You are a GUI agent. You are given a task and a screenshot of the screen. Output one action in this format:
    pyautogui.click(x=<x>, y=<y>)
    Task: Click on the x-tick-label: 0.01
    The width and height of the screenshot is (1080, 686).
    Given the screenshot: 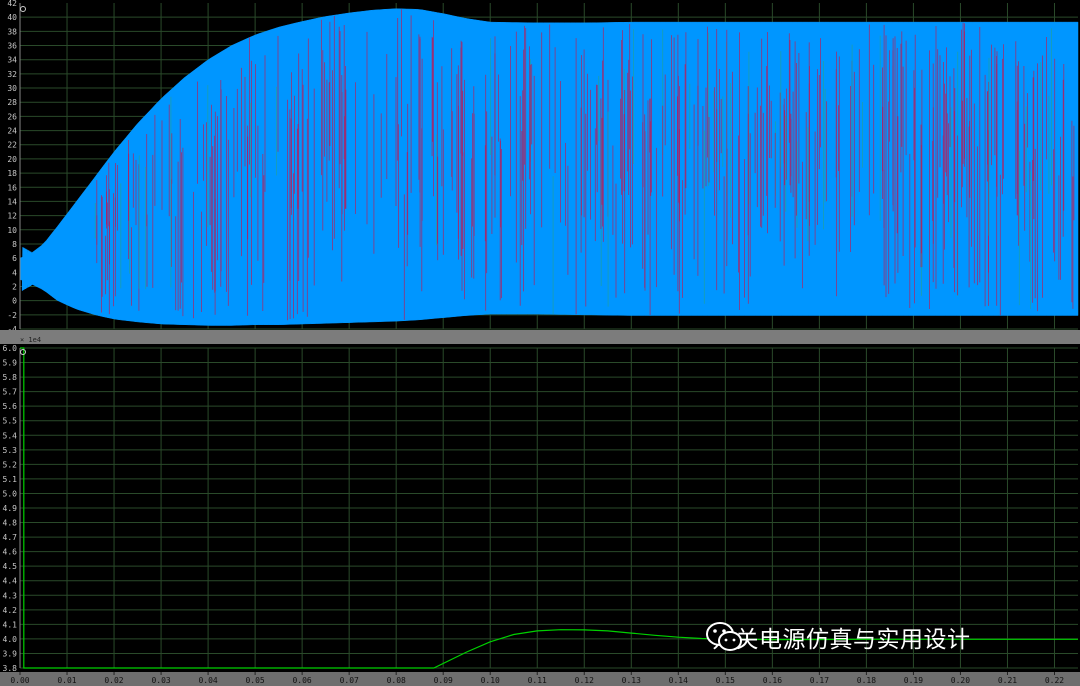 What is the action you would take?
    pyautogui.click(x=66, y=680)
    